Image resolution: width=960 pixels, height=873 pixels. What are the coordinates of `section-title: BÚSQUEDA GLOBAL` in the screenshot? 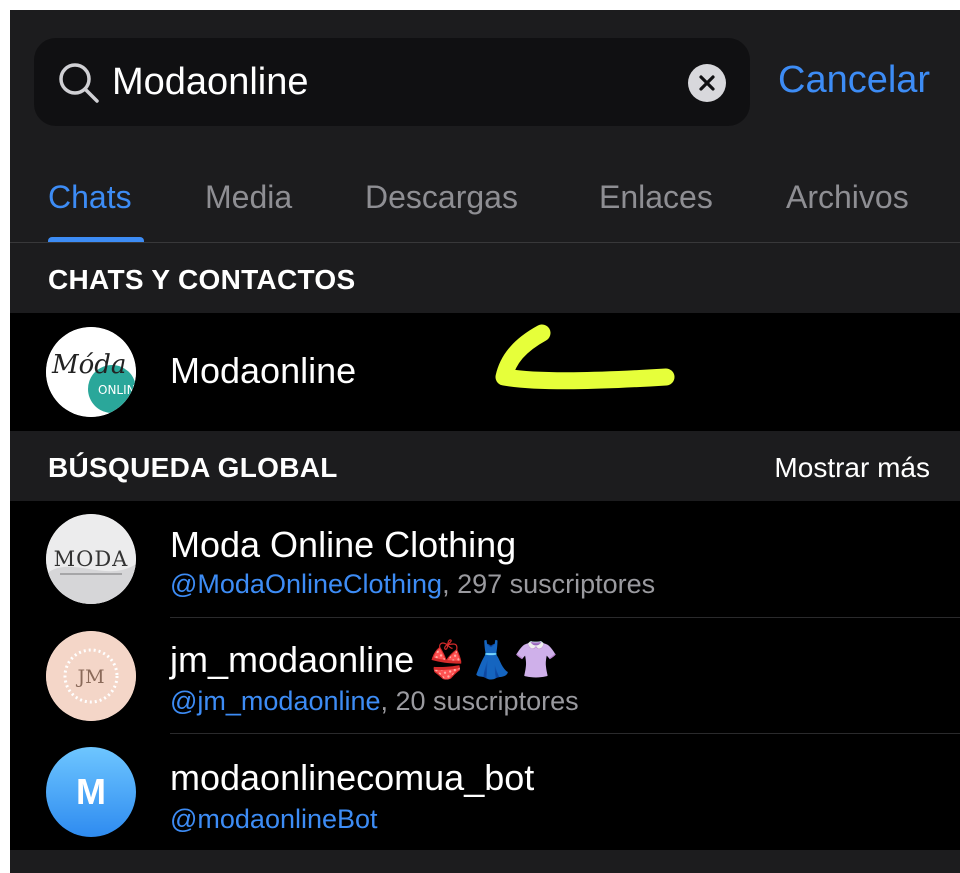 It's located at (193, 467).